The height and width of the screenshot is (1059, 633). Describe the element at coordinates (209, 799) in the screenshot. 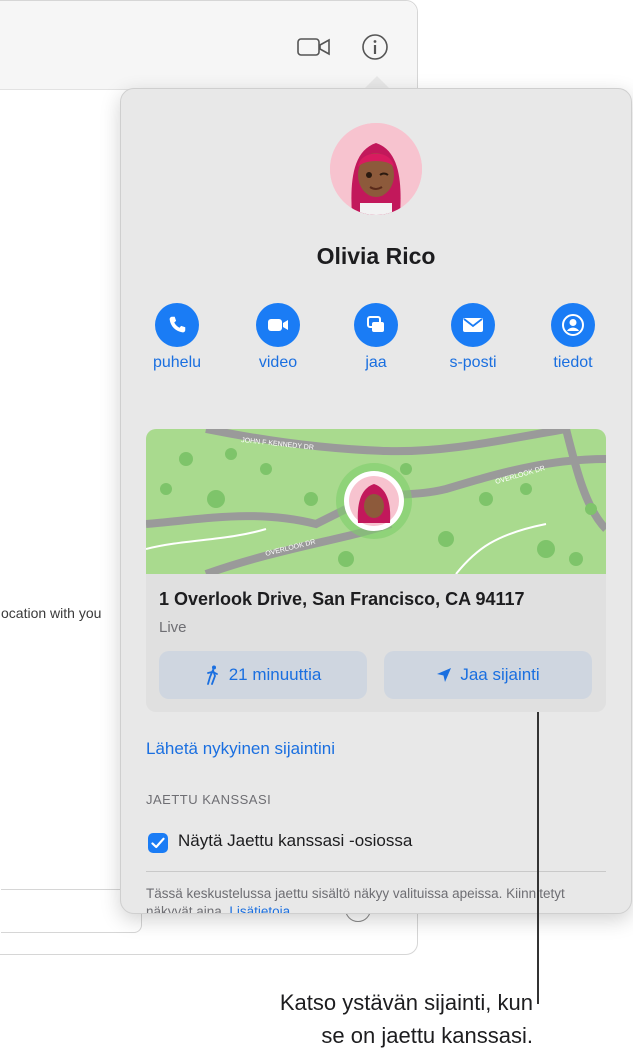

I see `shared-with-you-heading: JAETTU KANSSASI` at that location.